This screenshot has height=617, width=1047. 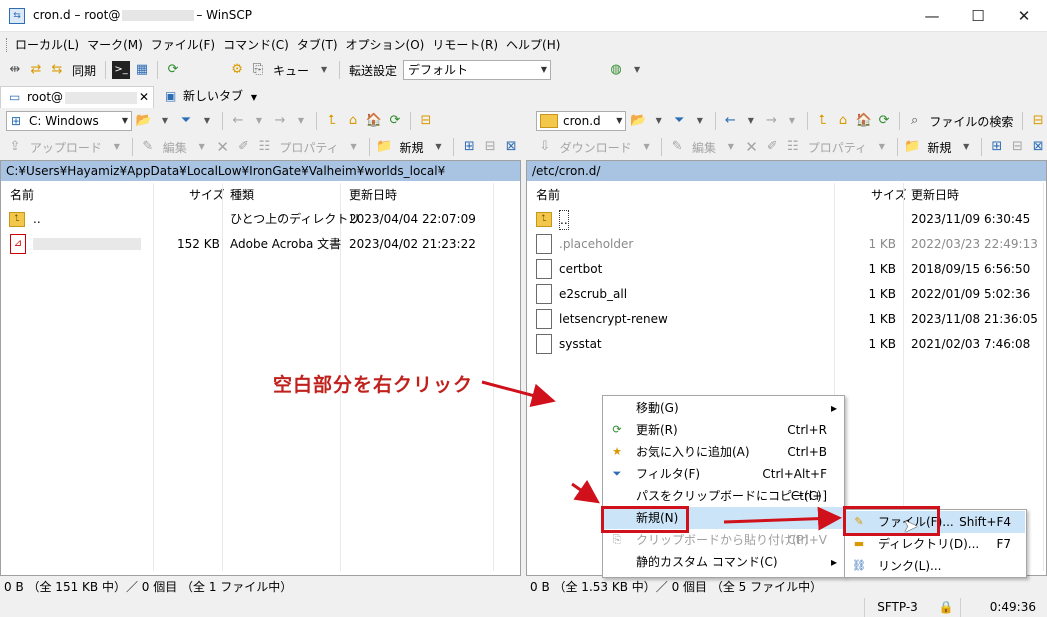 What do you see at coordinates (426, 121) in the screenshot?
I see `tree-view-icon: ⊟` at bounding box center [426, 121].